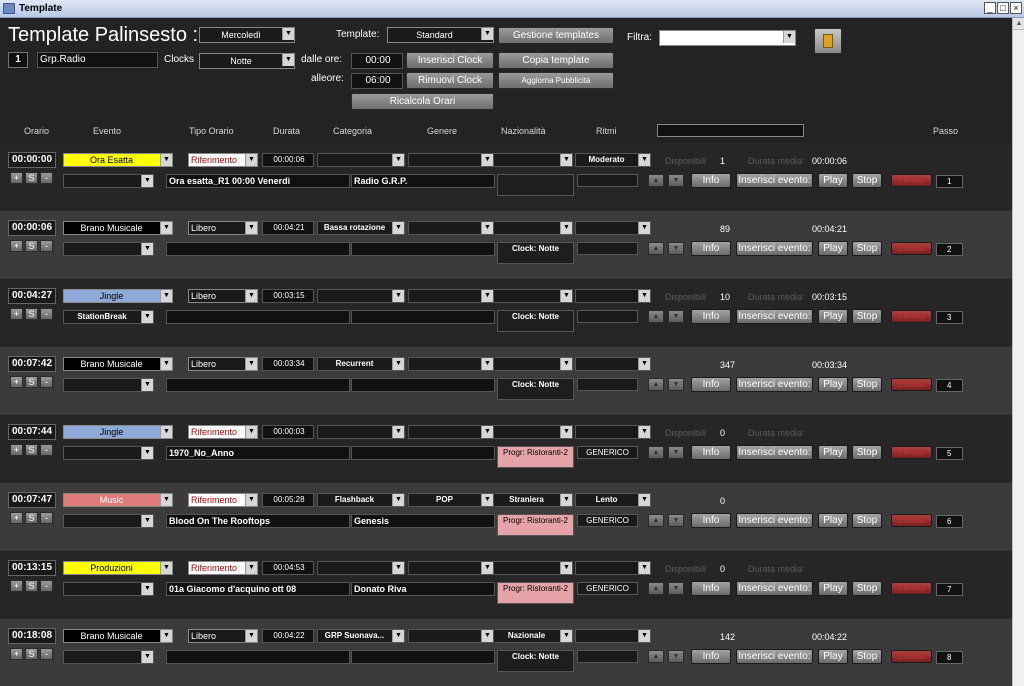  Describe the element at coordinates (533, 500) in the screenshot. I see `nazionalita-select: Straniera ▼` at that location.